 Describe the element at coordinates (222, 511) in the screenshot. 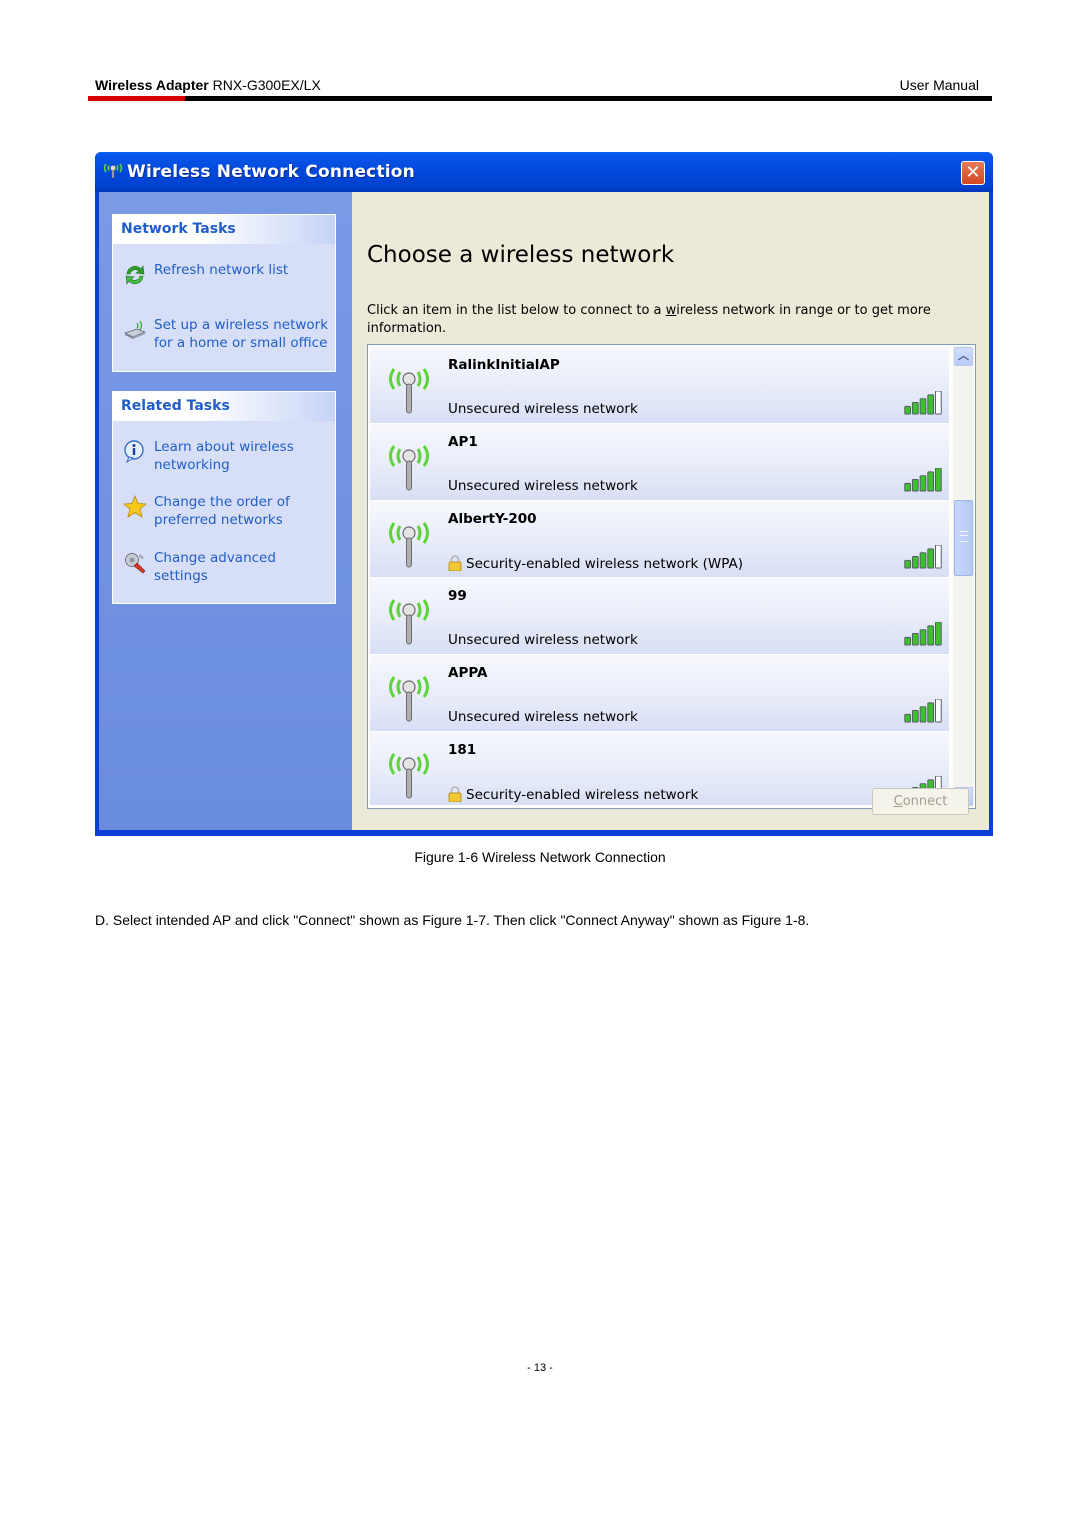

I see `change-preferred-order-label: Change the order of preferred networks` at that location.